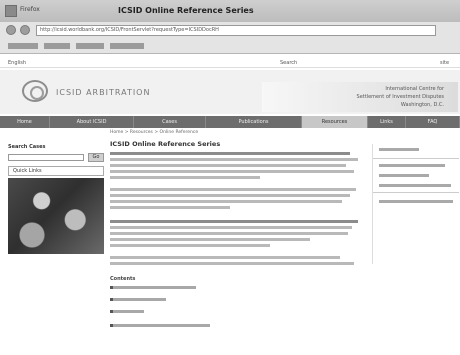 This screenshot has height=355, width=460. Describe the element at coordinates (230, 46) in the screenshot. I see `bookmarks-bar` at that location.